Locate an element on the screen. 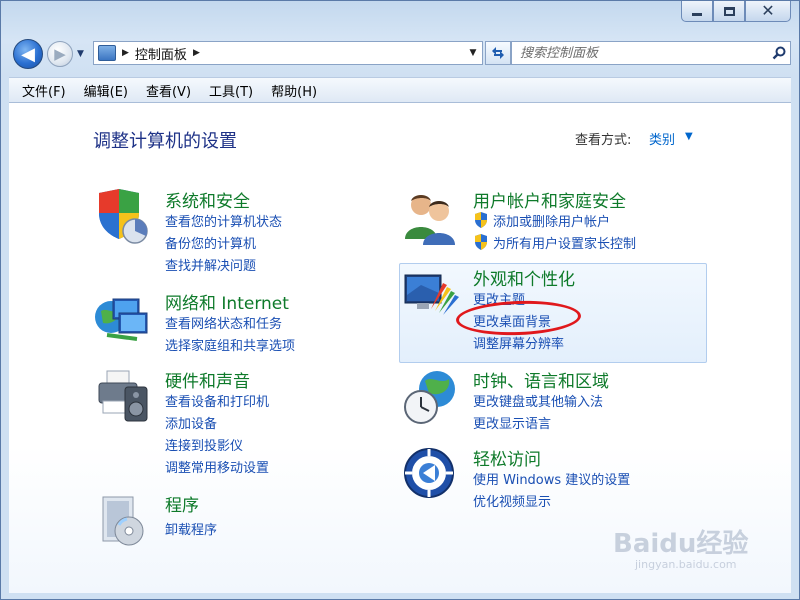 This screenshot has height=600, width=800. recent-pages-dropdown: ▼ is located at coordinates (82, 54).